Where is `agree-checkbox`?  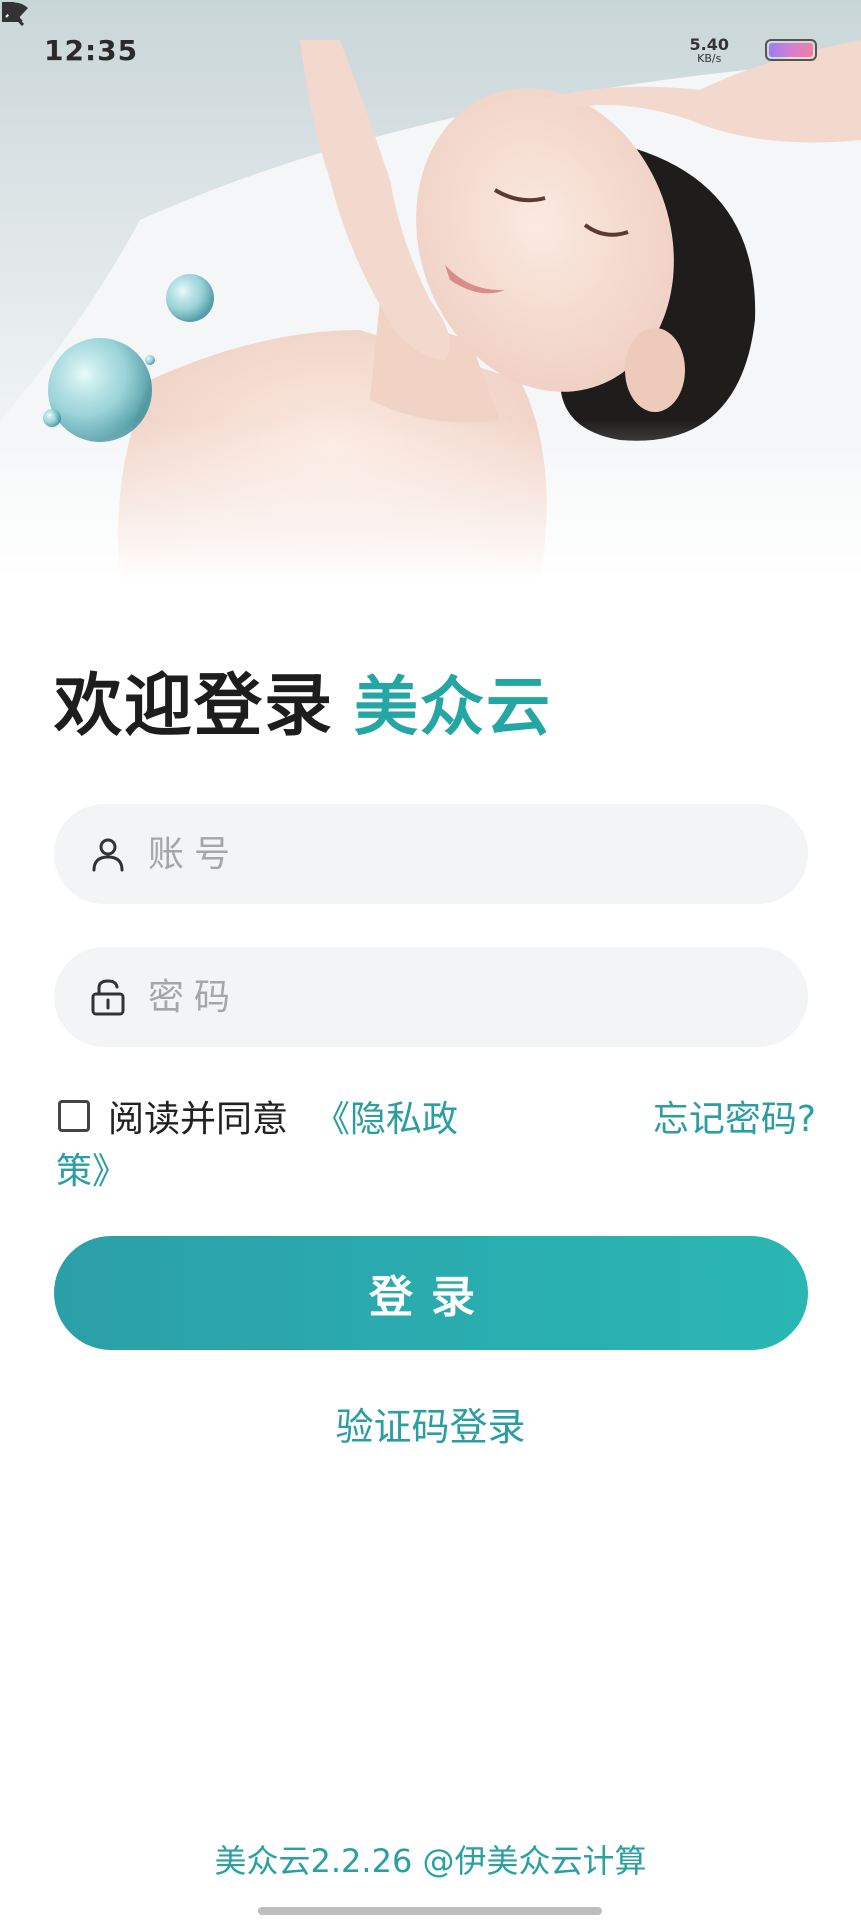
agree-checkbox is located at coordinates (74, 1116).